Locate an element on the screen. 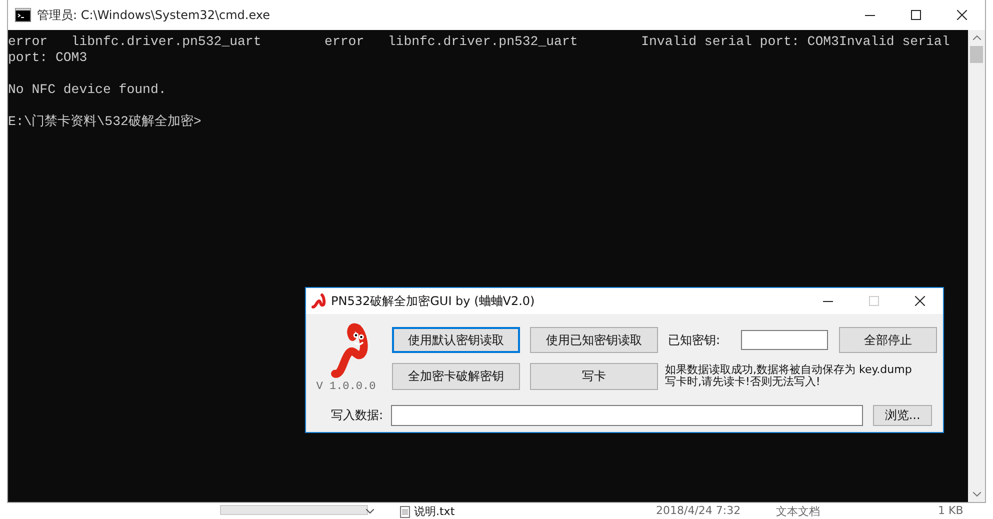 The height and width of the screenshot is (519, 993). file-type: 文本文档 is located at coordinates (798, 511).